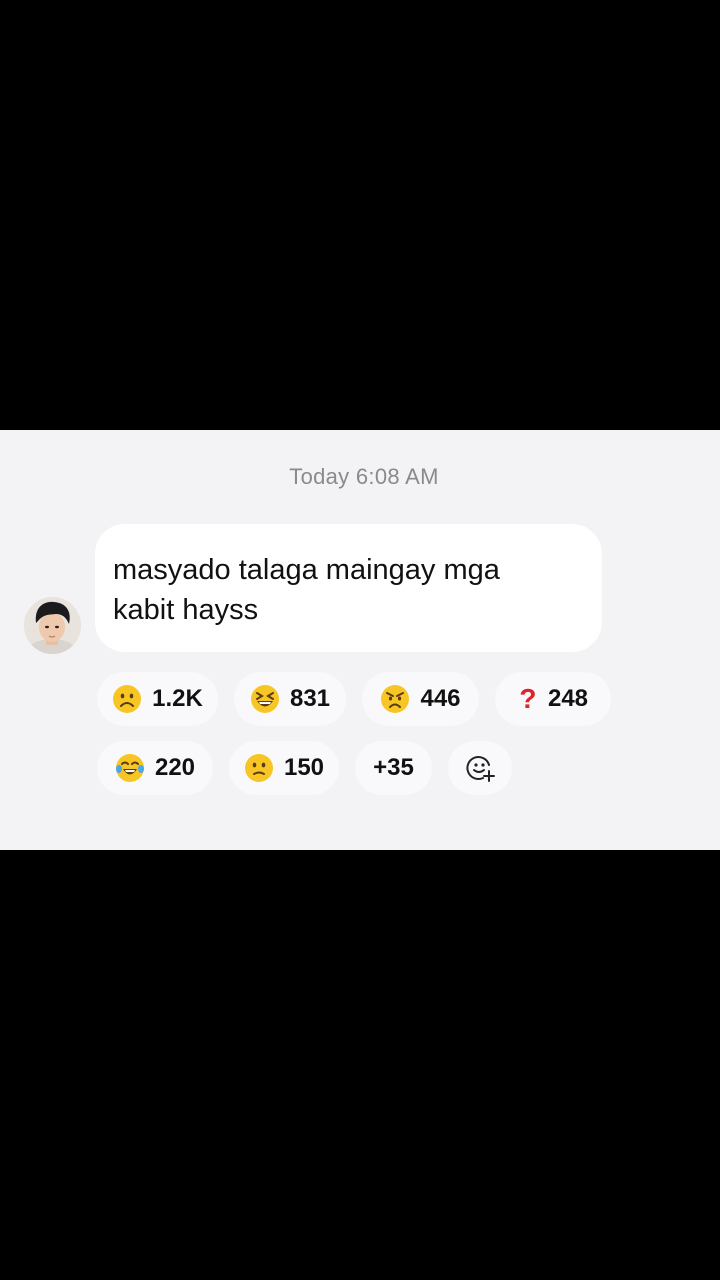 Image resolution: width=720 pixels, height=1280 pixels. What do you see at coordinates (528, 698) in the screenshot?
I see `red-question-mark-icon: ?` at bounding box center [528, 698].